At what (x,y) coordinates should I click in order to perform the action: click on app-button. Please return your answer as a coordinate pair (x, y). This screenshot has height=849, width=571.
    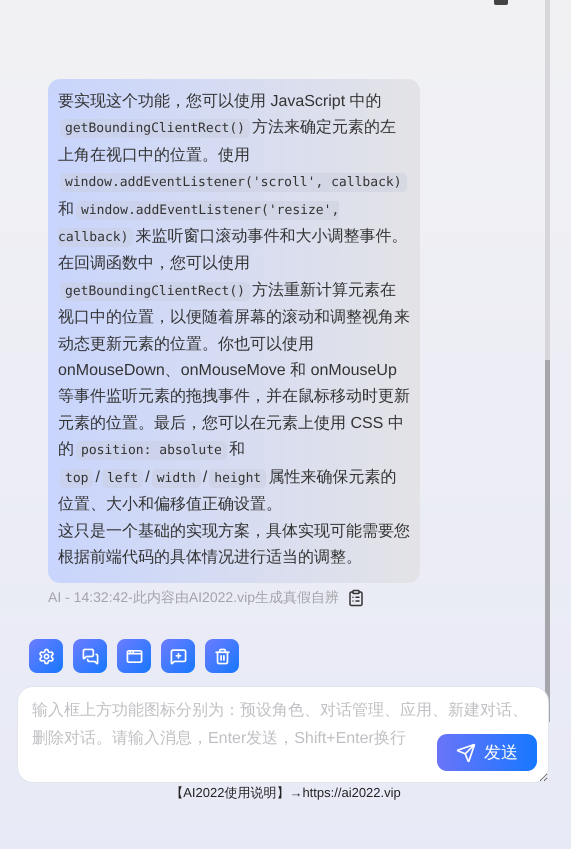
    Looking at the image, I should click on (134, 656).